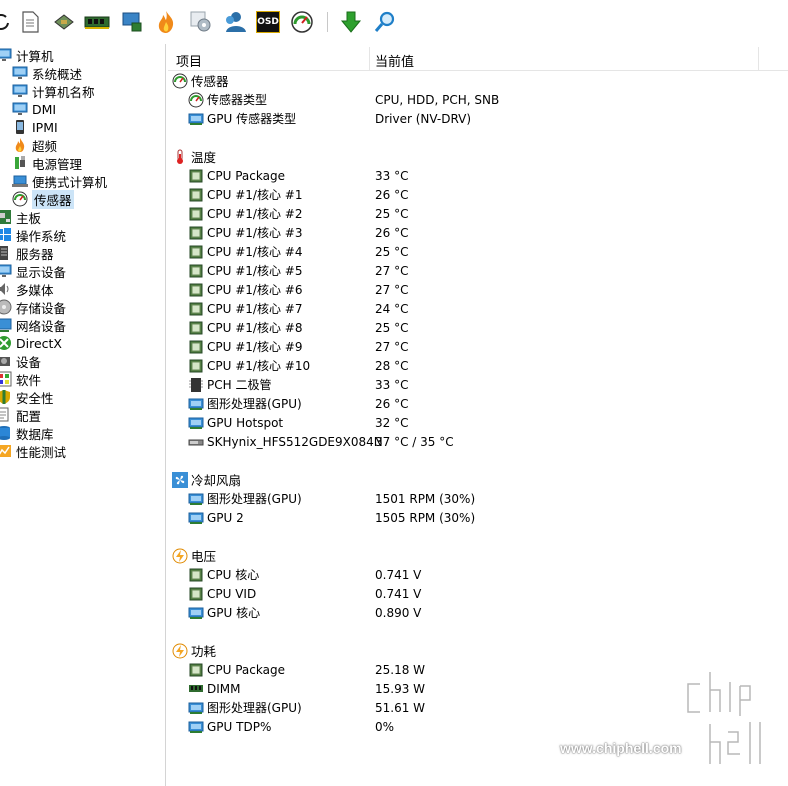 Image resolution: width=788 pixels, height=786 pixels. What do you see at coordinates (398, 593) in the screenshot?
I see `item-value: 0.741 V` at bounding box center [398, 593].